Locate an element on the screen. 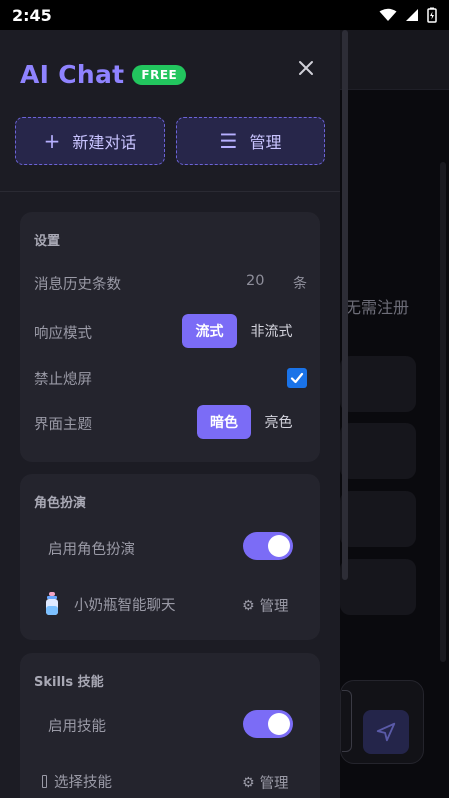 This screenshot has width=449, height=798. roleplay-enable-label: 启用角色扮演 is located at coordinates (91, 550).